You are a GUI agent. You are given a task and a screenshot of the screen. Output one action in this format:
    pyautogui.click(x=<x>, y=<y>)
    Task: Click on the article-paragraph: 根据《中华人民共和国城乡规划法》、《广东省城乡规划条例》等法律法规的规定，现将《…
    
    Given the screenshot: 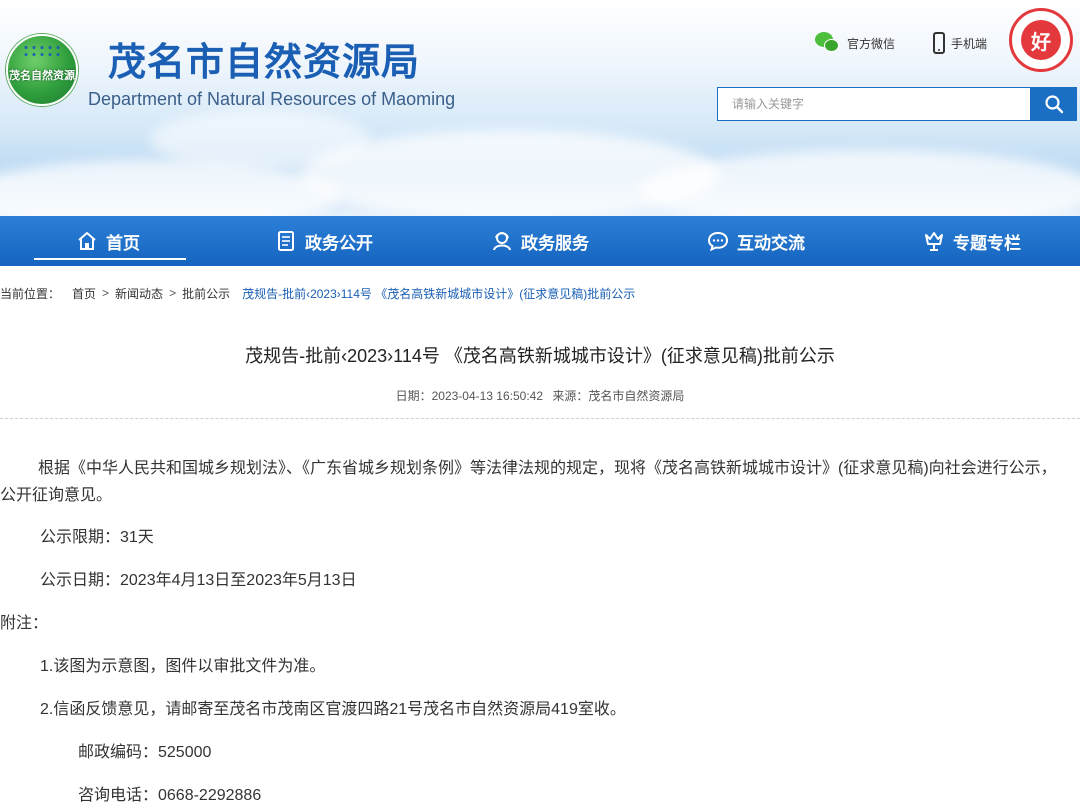 What is the action you would take?
    pyautogui.click(x=528, y=482)
    